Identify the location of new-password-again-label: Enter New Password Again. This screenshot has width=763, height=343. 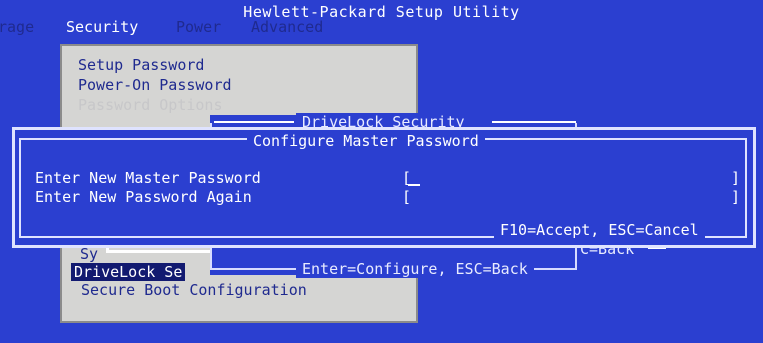
(143, 197).